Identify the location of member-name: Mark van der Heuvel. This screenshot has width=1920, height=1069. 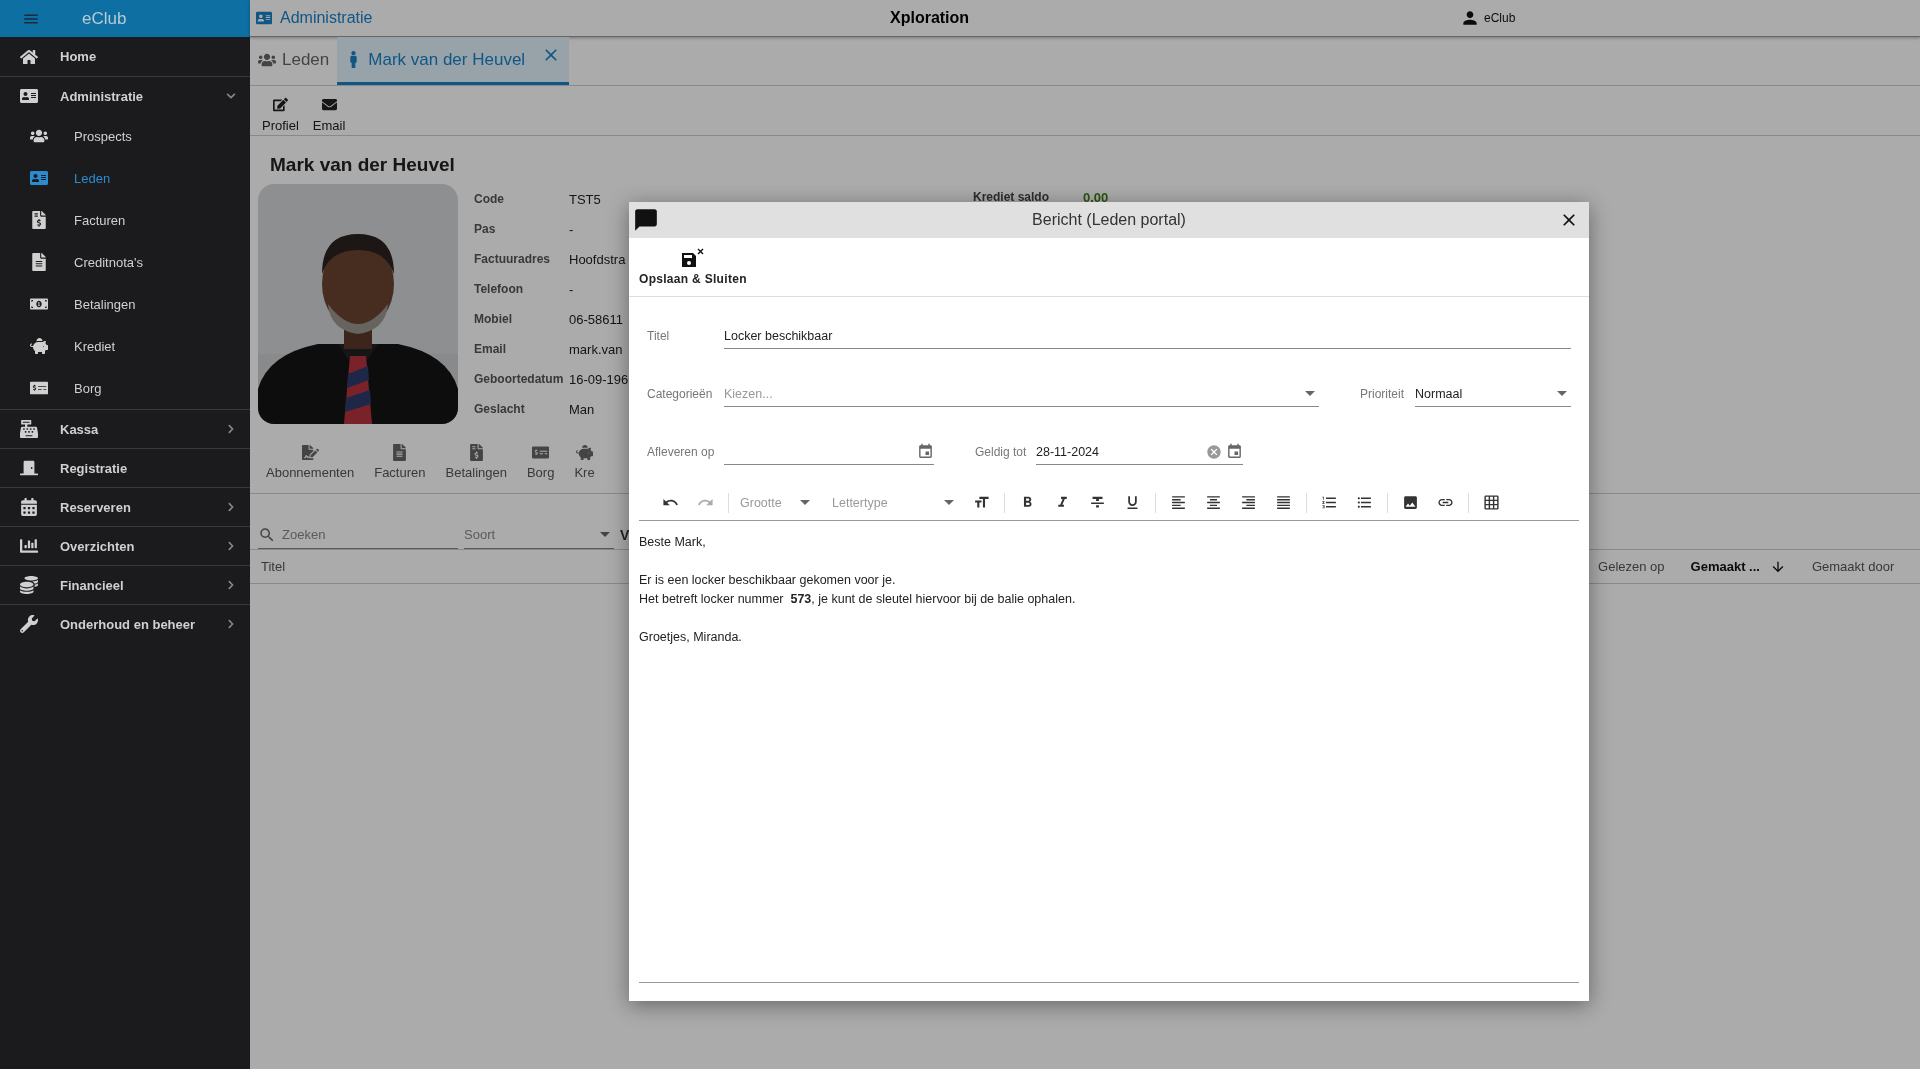
(362, 165).